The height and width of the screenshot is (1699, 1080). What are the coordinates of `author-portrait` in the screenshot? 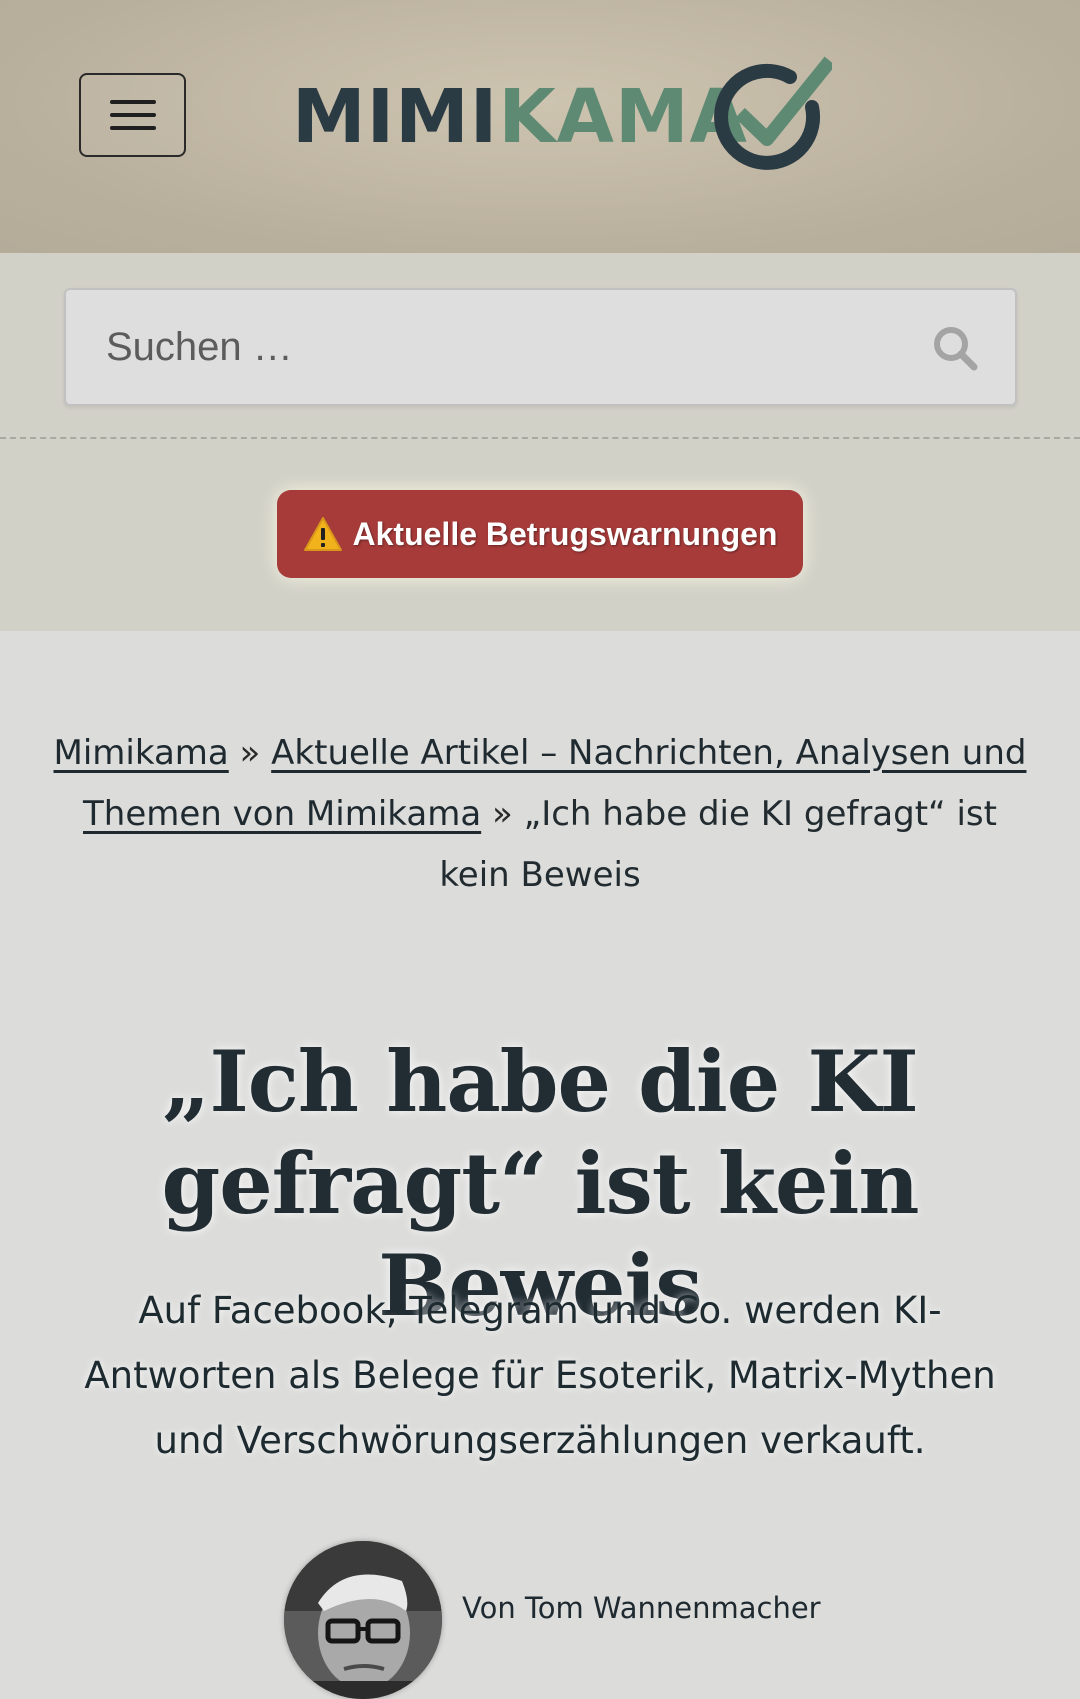 It's located at (363, 1620).